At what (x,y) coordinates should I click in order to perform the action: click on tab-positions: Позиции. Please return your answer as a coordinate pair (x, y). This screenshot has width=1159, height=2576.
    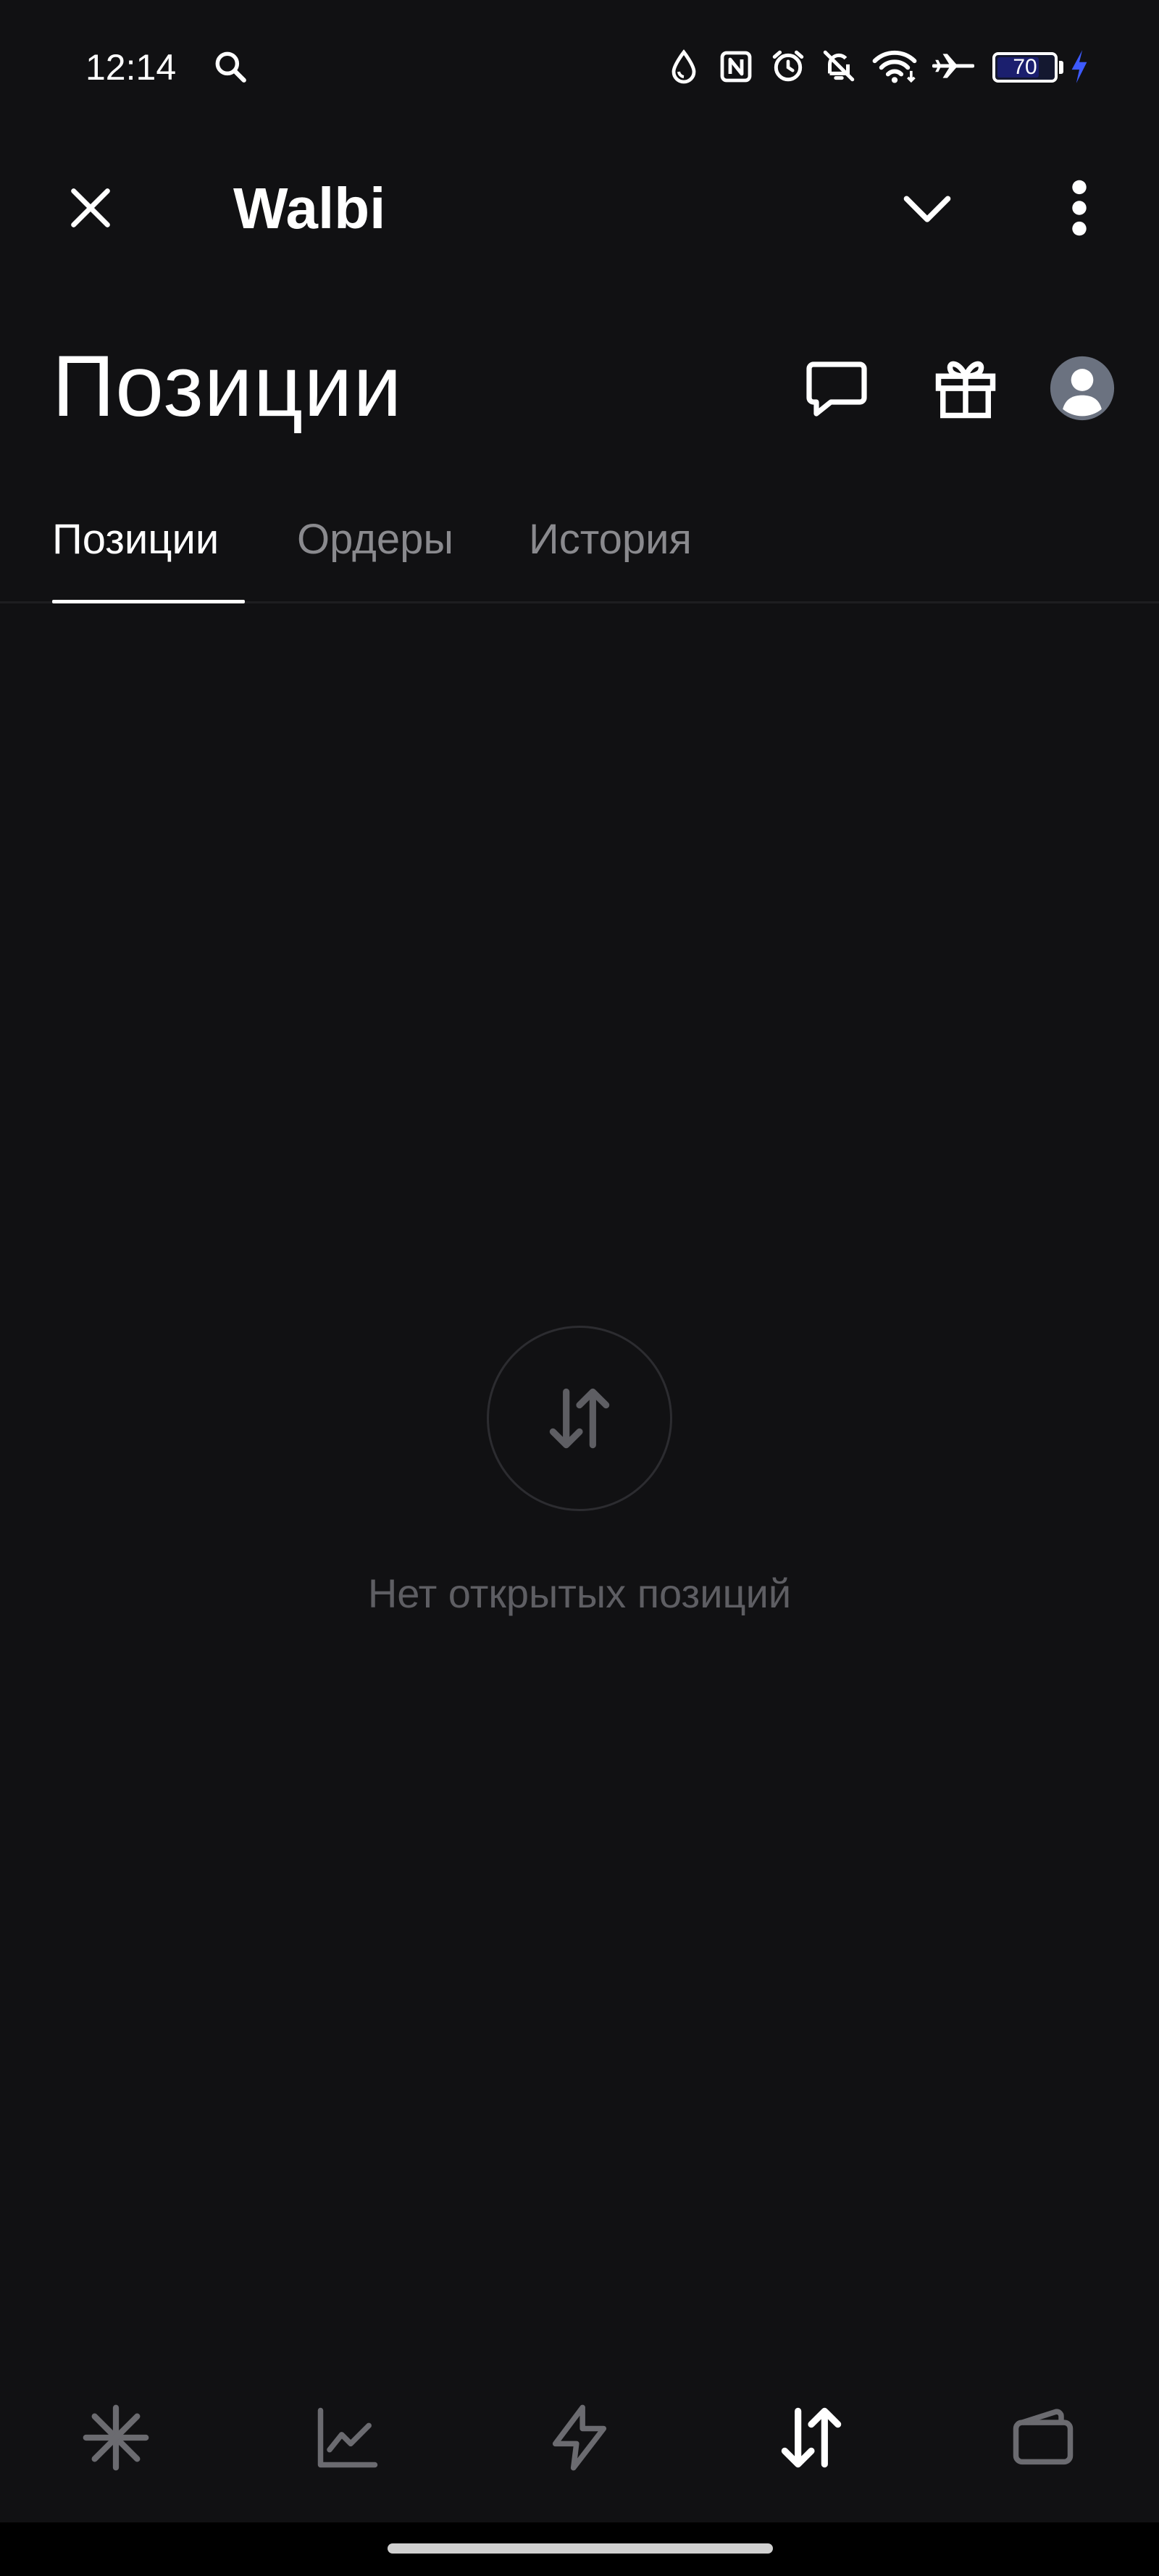
    Looking at the image, I should click on (135, 540).